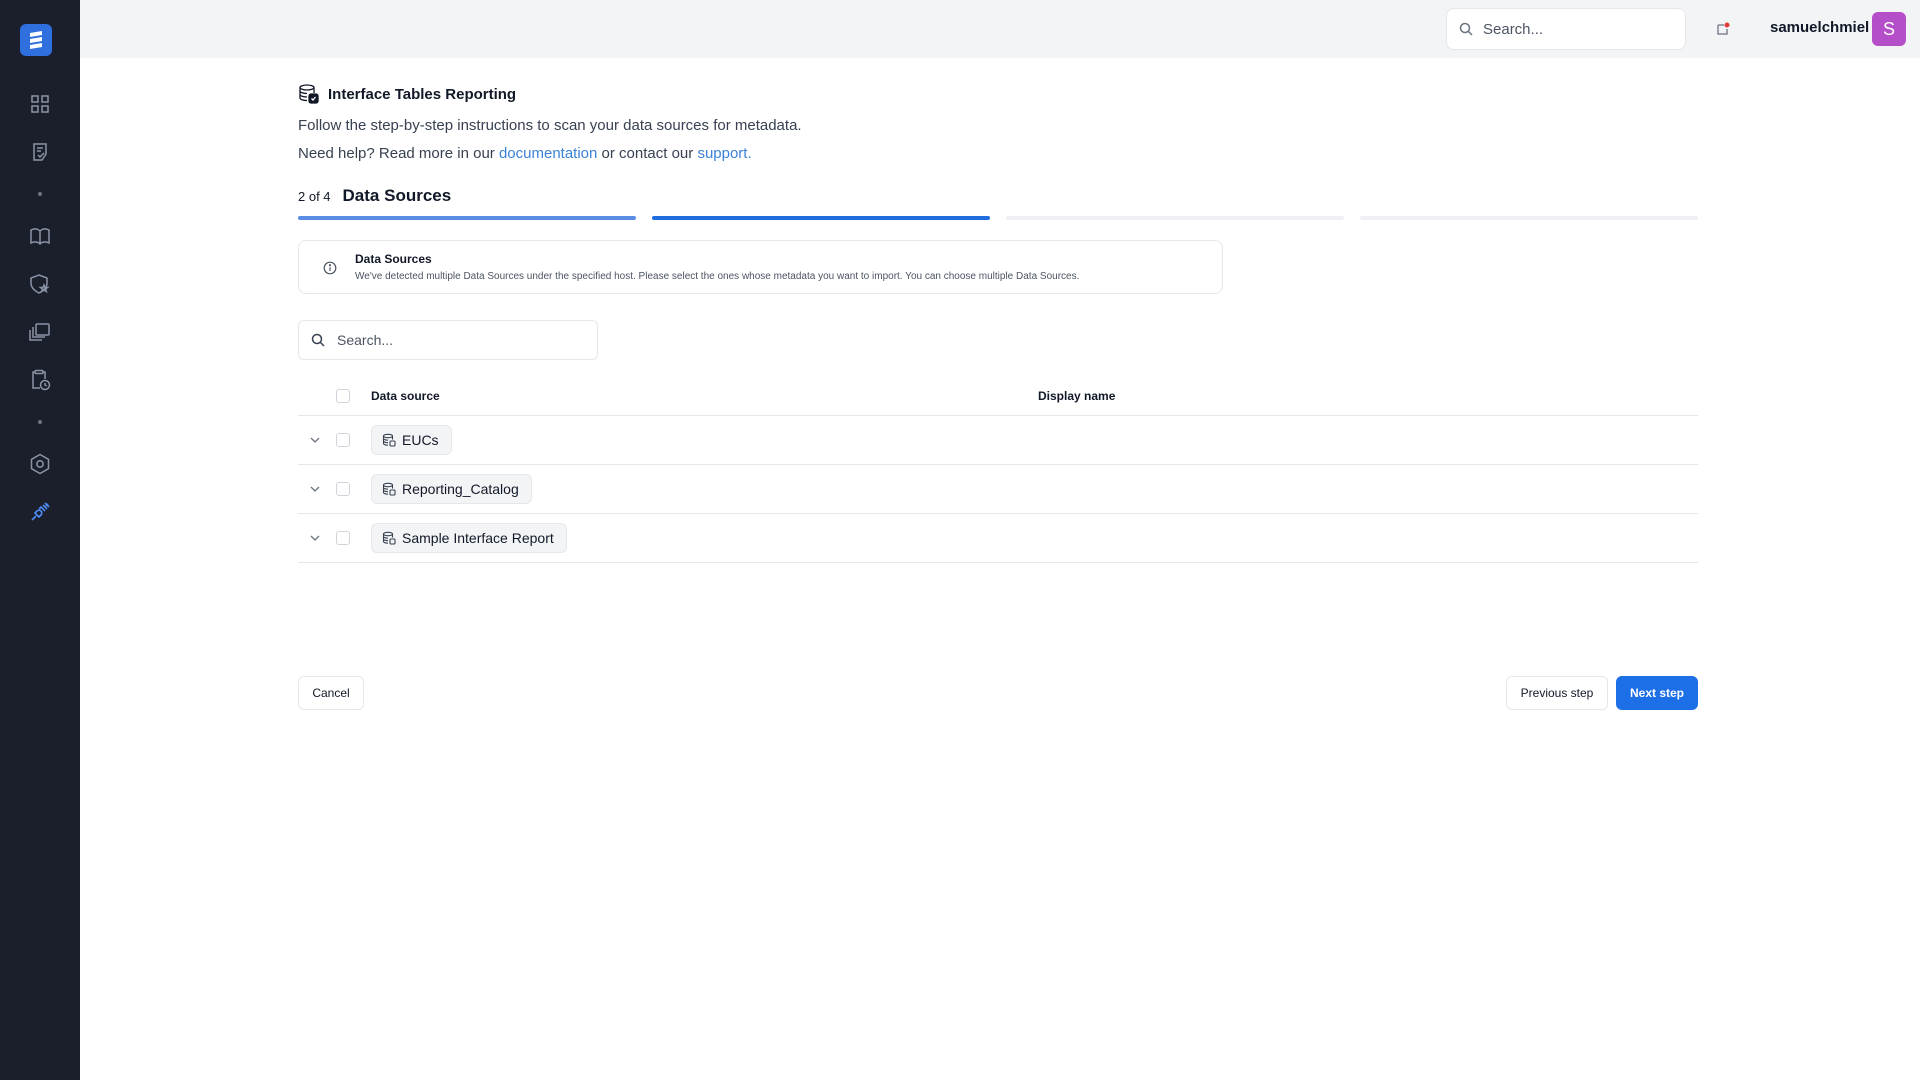  What do you see at coordinates (420, 440) in the screenshot?
I see `data-source-name: EUCs` at bounding box center [420, 440].